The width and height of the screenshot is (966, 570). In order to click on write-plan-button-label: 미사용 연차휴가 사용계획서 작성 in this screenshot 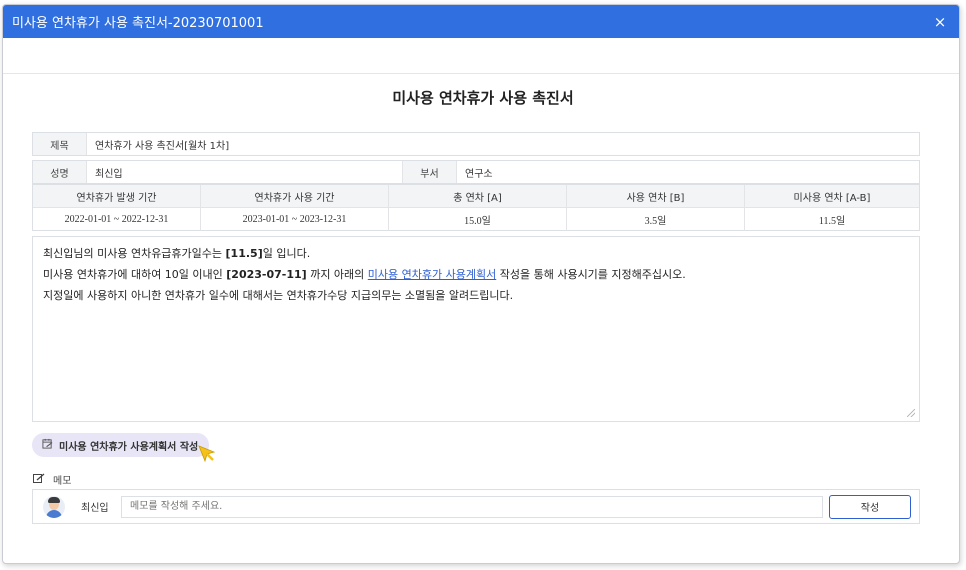, I will do `click(129, 447)`.